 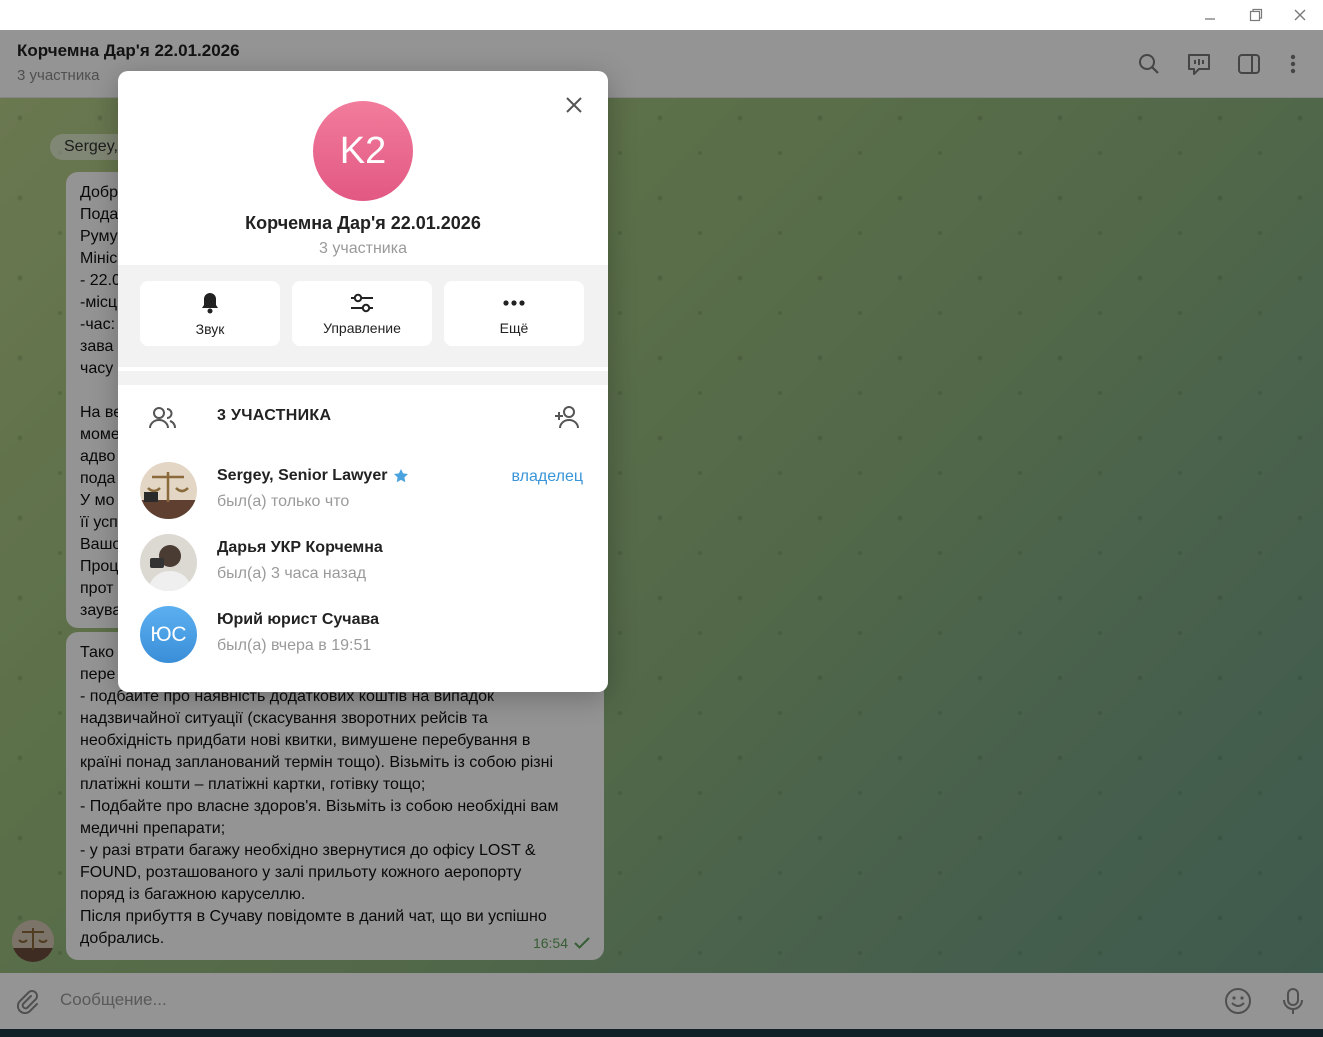 What do you see at coordinates (363, 248) in the screenshot?
I see `group-member-count: 3 участника` at bounding box center [363, 248].